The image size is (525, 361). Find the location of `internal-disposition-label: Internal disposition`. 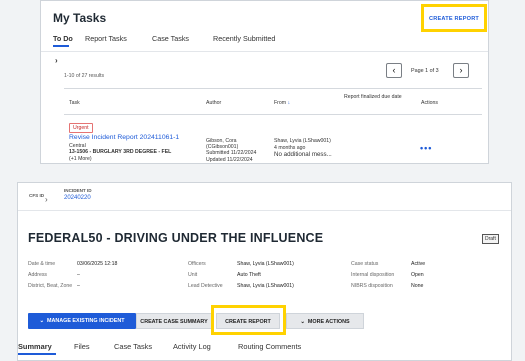

internal-disposition-label: Internal disposition is located at coordinates (373, 275).